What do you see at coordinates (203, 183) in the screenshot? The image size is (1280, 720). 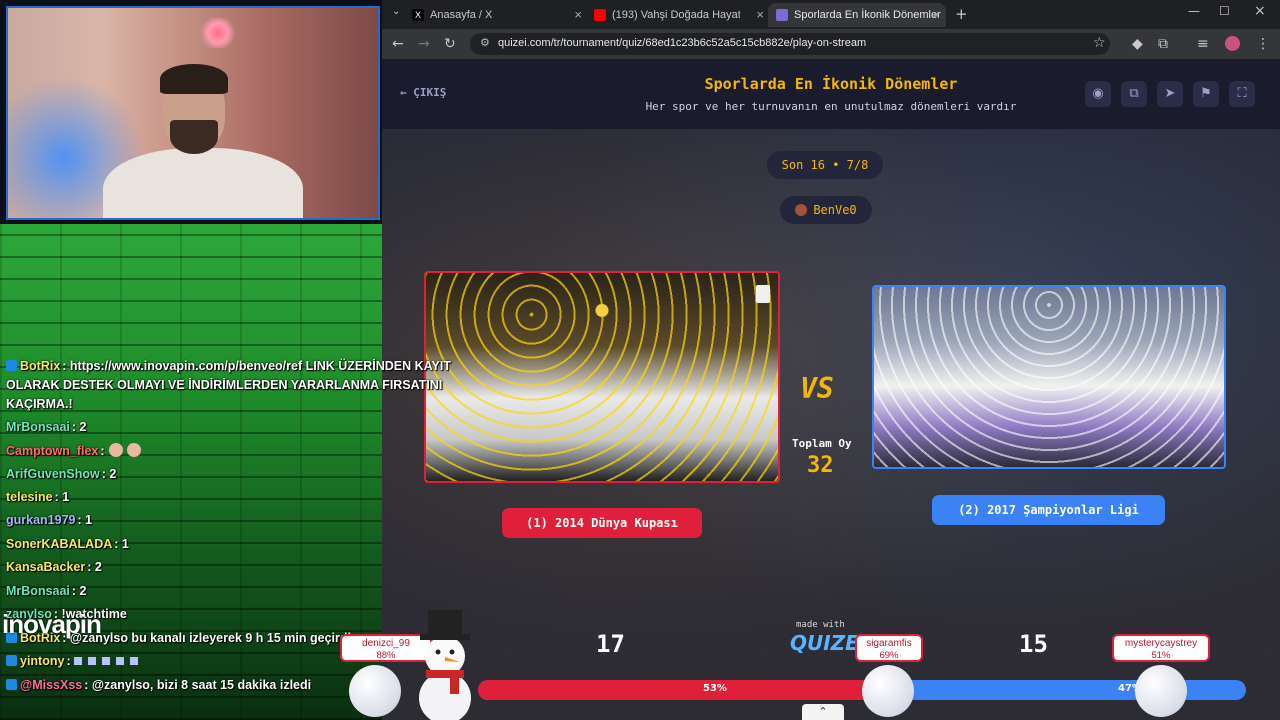 I see `streamer-body` at bounding box center [203, 183].